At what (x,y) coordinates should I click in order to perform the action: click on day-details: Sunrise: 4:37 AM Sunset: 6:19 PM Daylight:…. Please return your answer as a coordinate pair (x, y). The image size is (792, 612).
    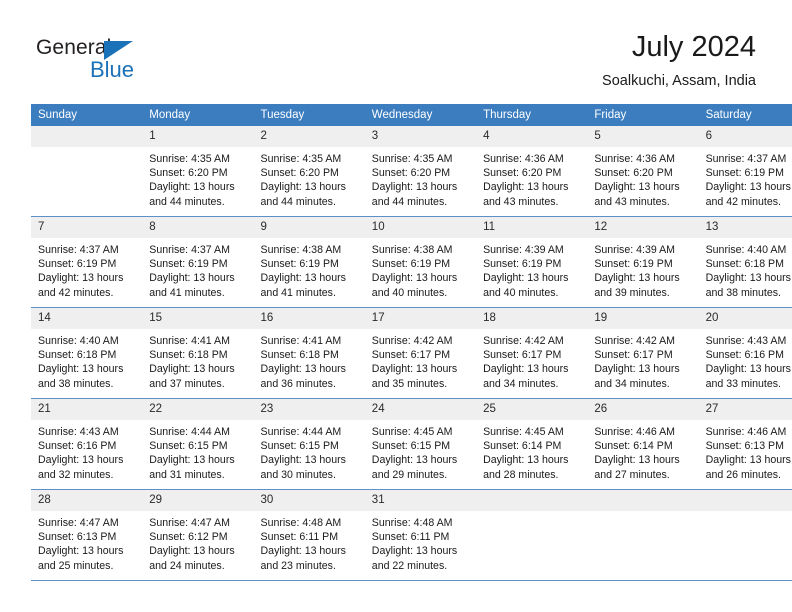
    Looking at the image, I should click on (745, 178).